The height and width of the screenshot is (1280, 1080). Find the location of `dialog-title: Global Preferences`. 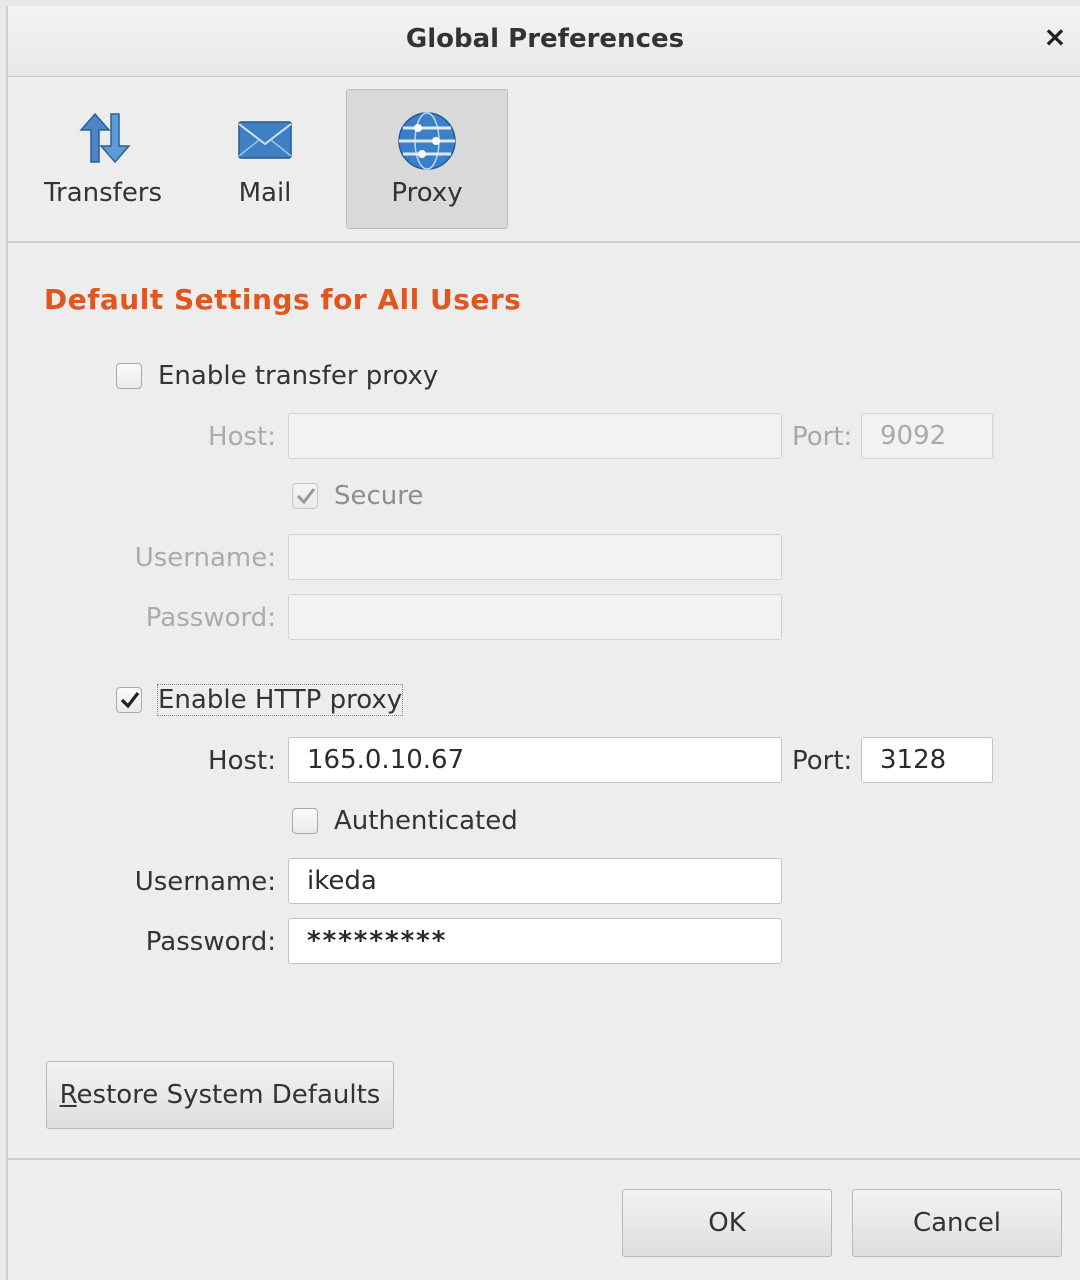

dialog-title: Global Preferences is located at coordinates (545, 39).